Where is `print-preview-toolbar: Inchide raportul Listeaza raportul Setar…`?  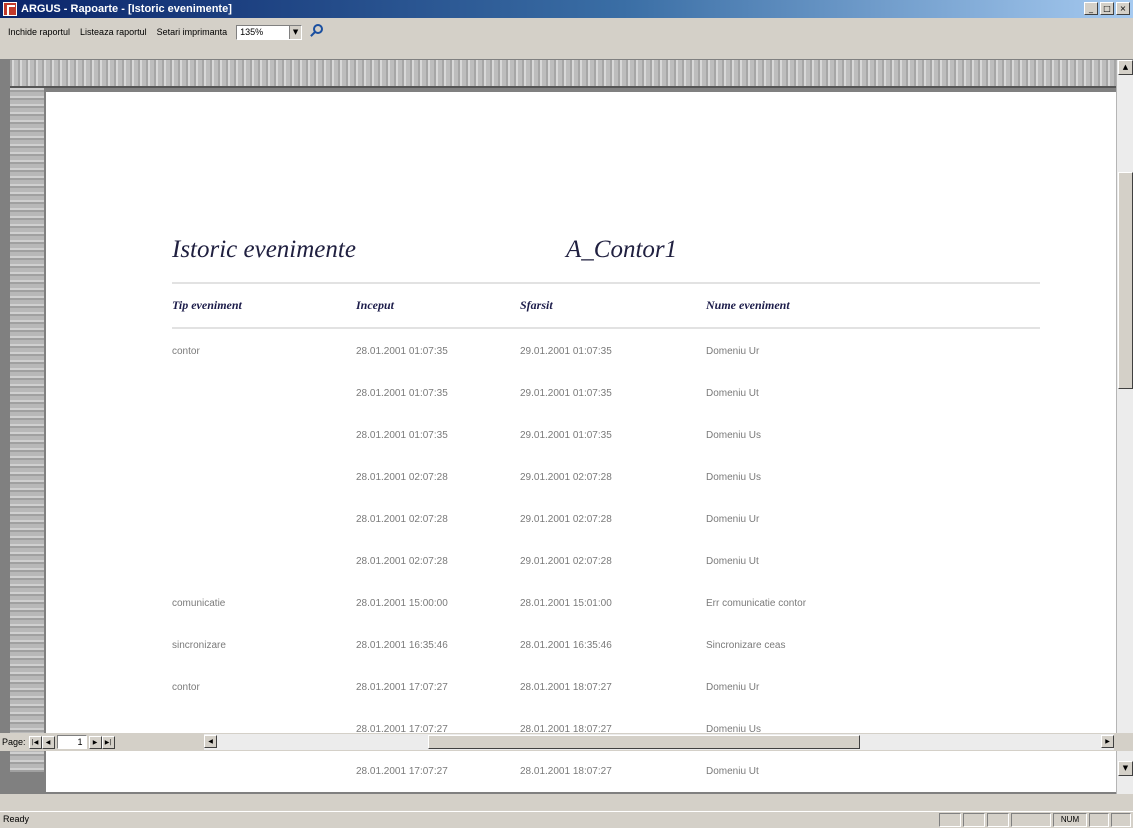 print-preview-toolbar: Inchide raportul Listeaza raportul Setar… is located at coordinates (566, 39).